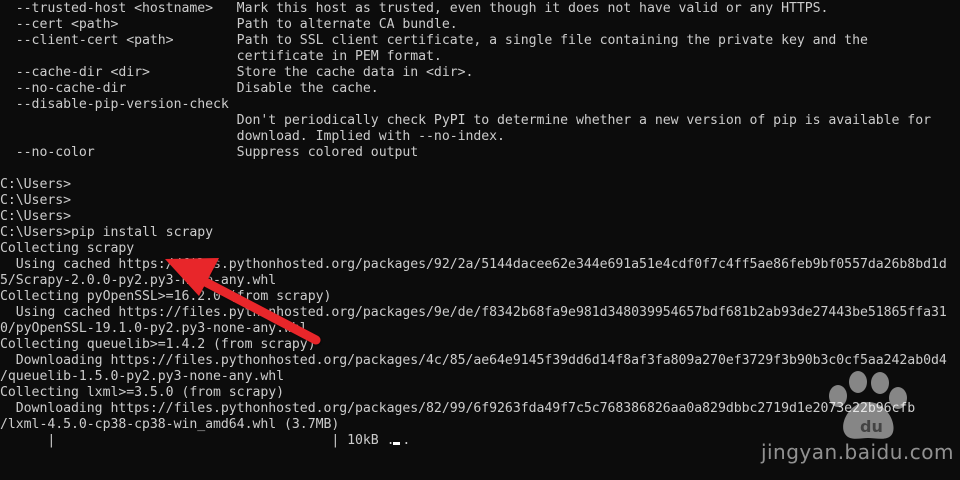  Describe the element at coordinates (114, 104) in the screenshot. I see `terminal-line: --disable-pip-version-check` at that location.